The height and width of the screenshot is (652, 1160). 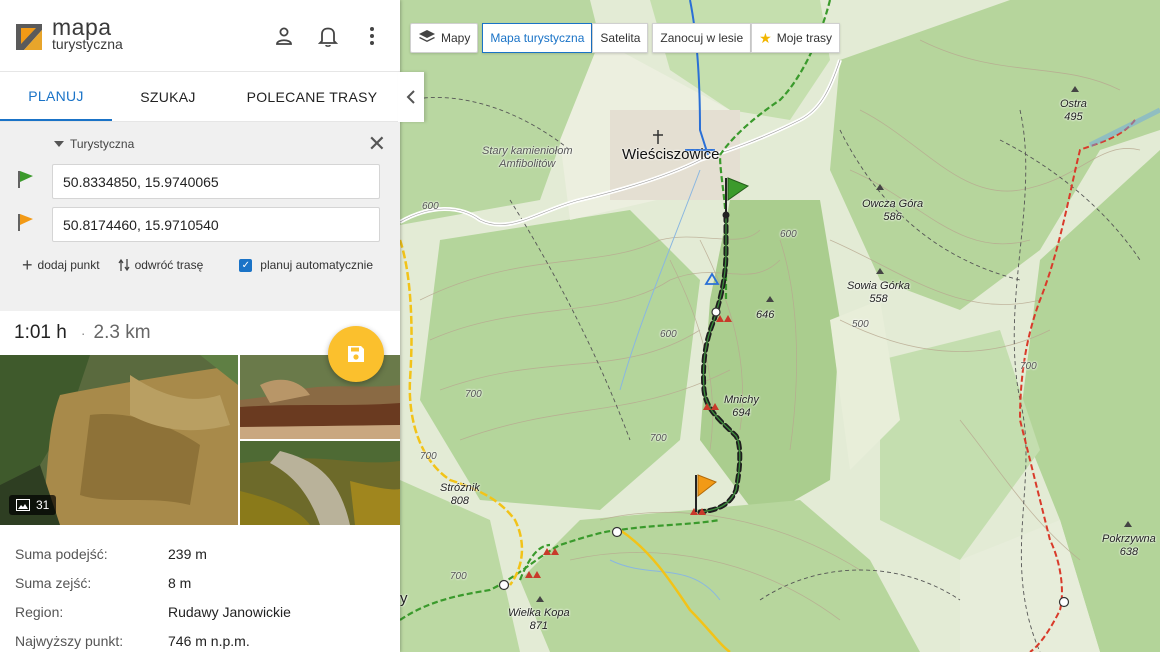 What do you see at coordinates (427, 38) in the screenshot?
I see `layers-icon` at bounding box center [427, 38].